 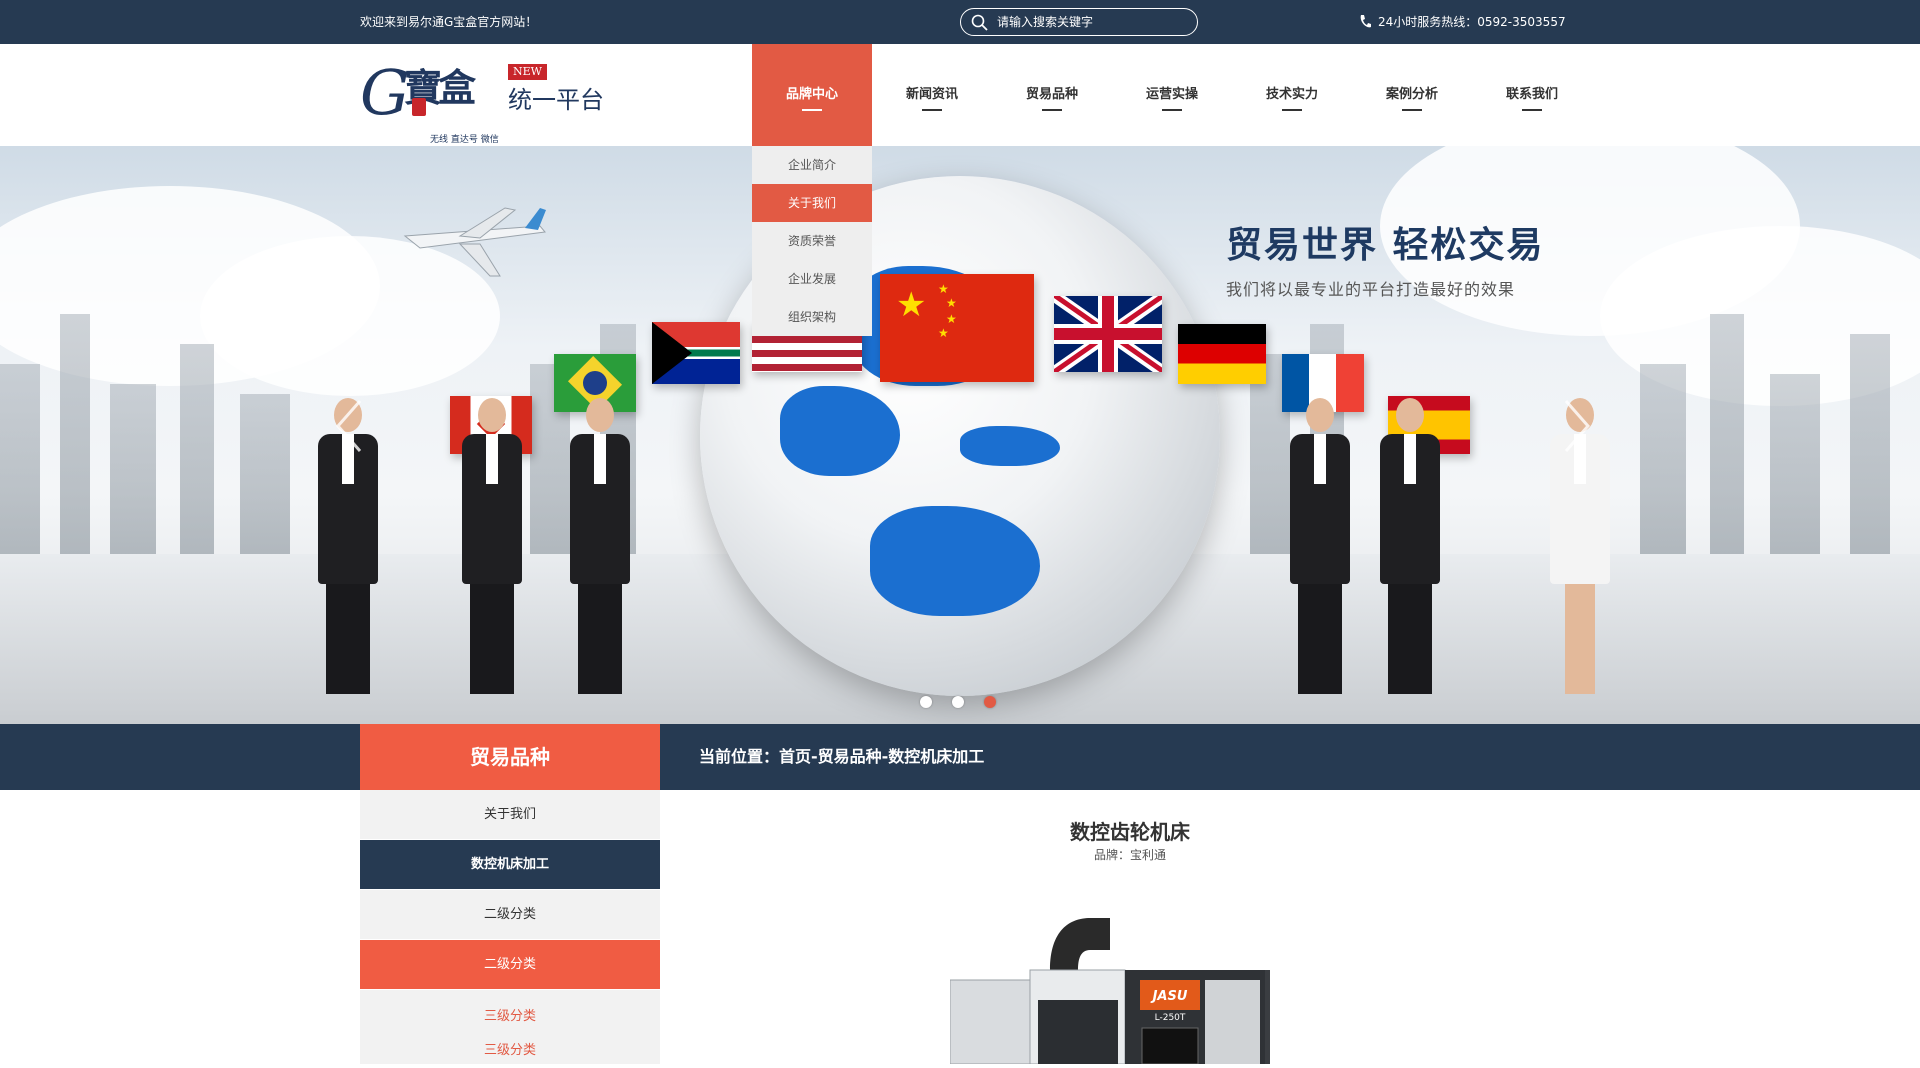 What do you see at coordinates (510, 757) in the screenshot?
I see `section-title: 贸易品种` at bounding box center [510, 757].